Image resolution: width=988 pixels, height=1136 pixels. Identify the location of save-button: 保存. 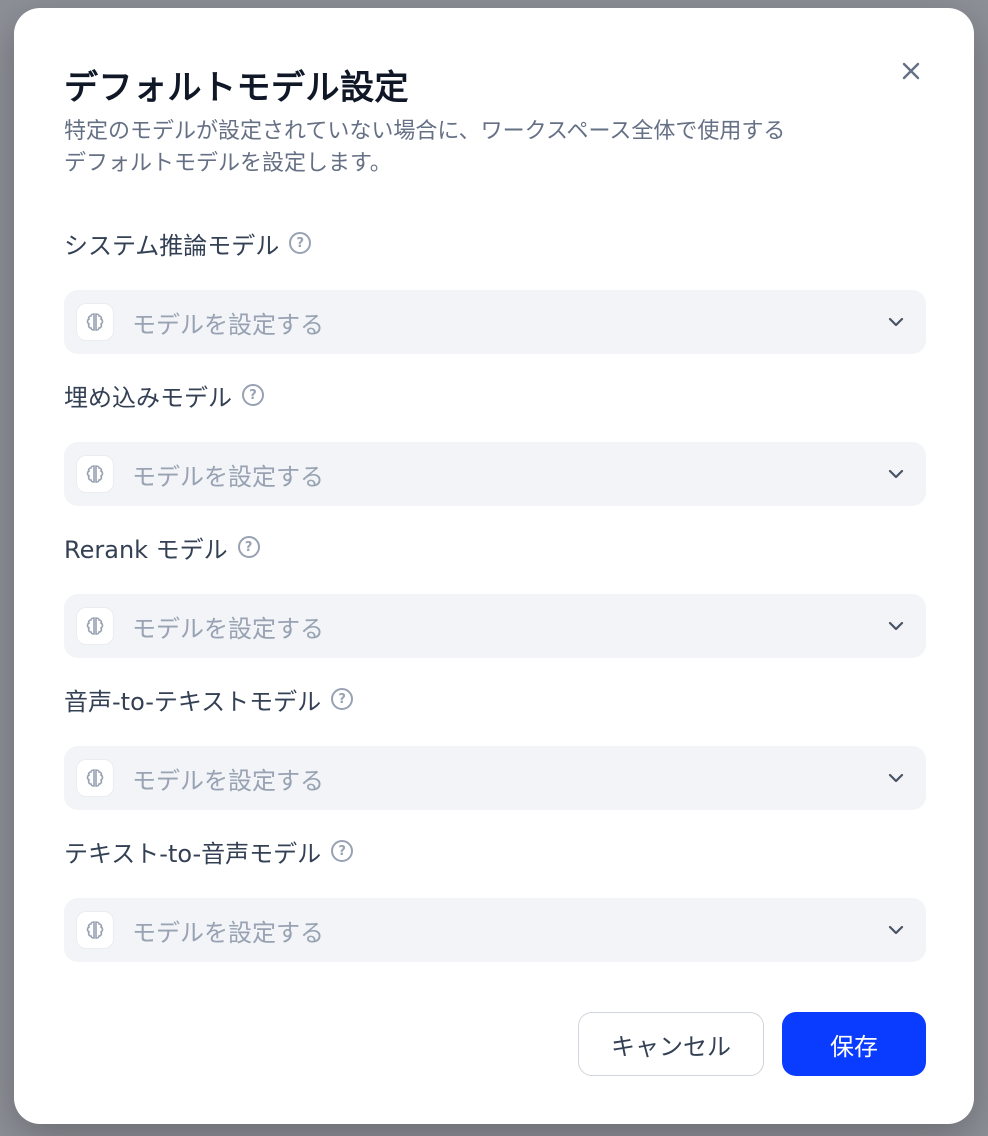
(854, 1044).